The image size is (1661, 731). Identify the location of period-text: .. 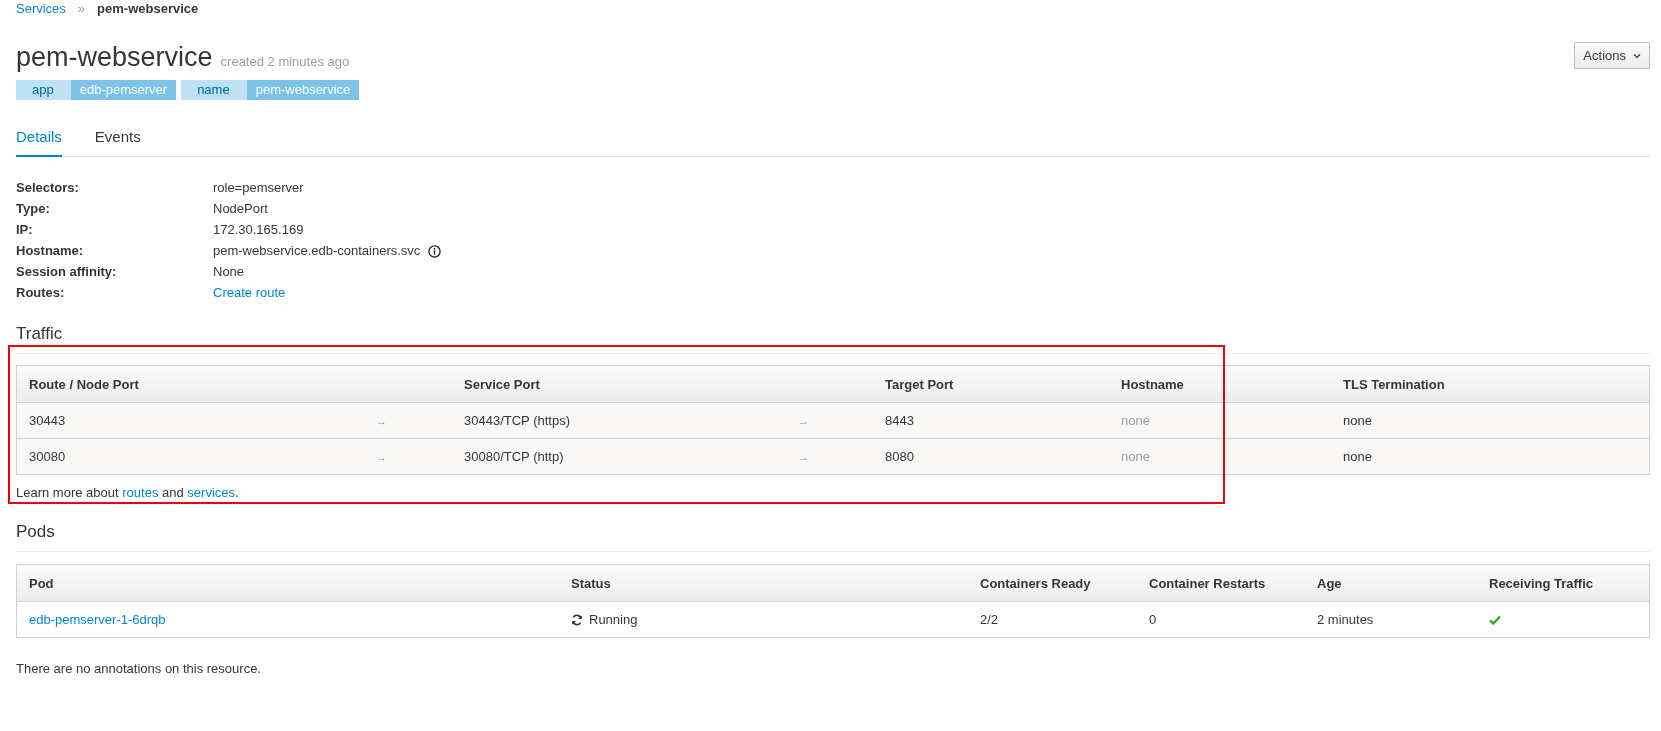
(237, 492).